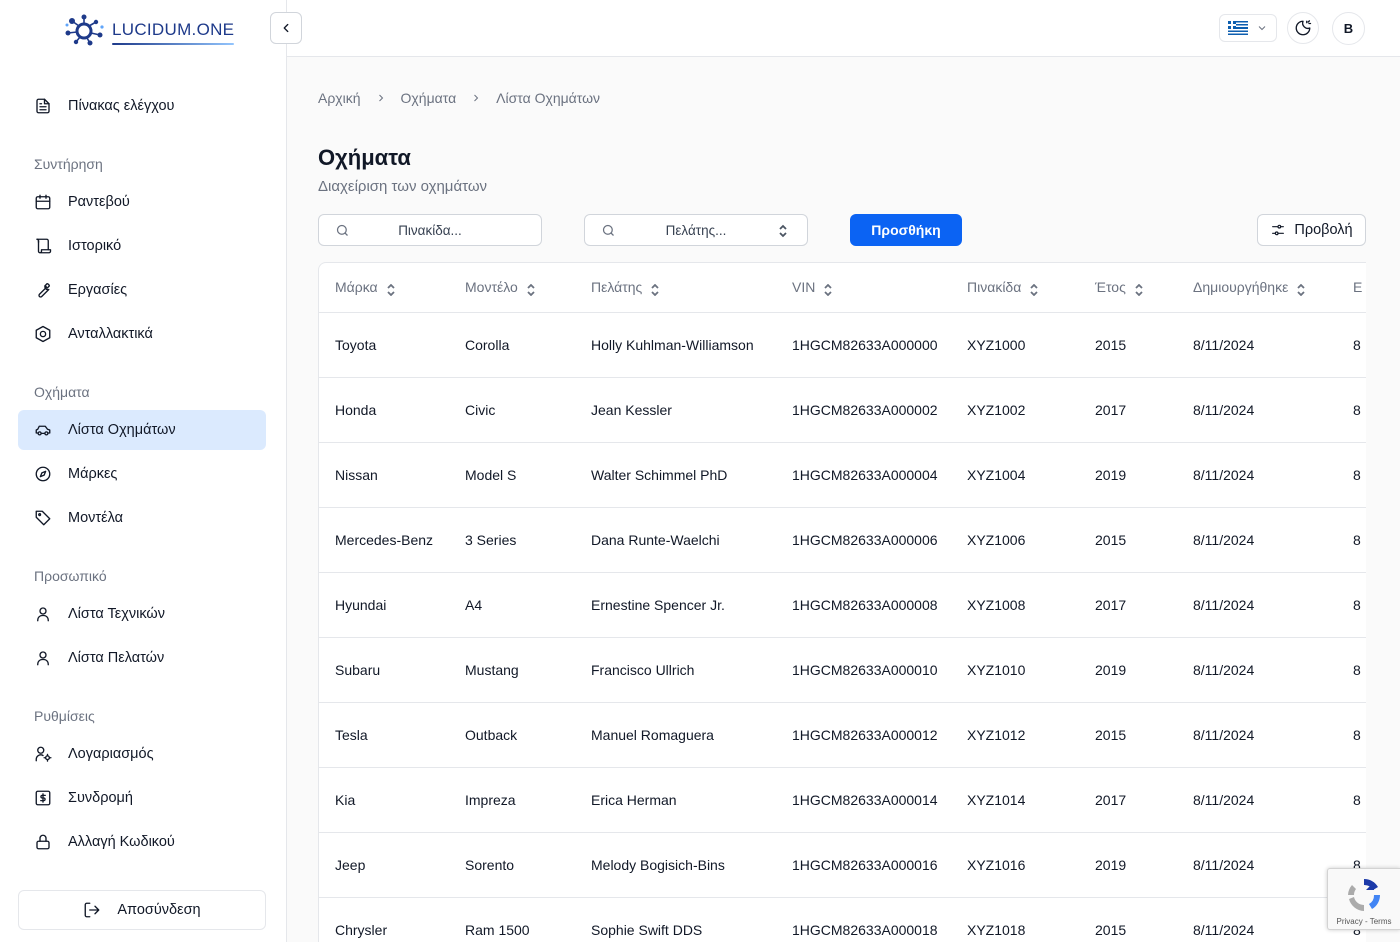 This screenshot has height=942, width=1400. What do you see at coordinates (696, 230) in the screenshot?
I see `customer-search-input` at bounding box center [696, 230].